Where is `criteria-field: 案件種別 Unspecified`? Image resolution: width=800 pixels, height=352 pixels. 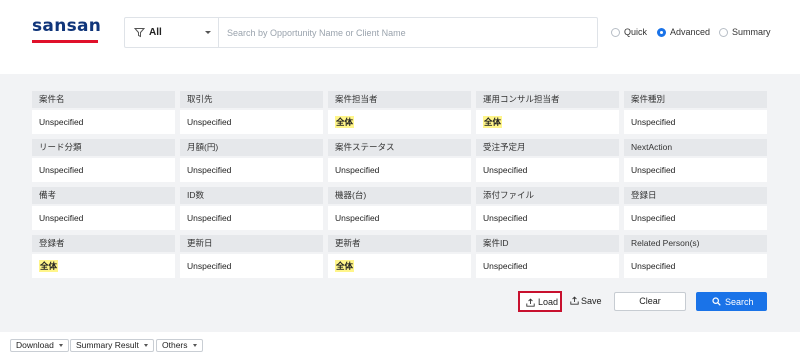 criteria-field: 案件種別 Unspecified is located at coordinates (695, 112).